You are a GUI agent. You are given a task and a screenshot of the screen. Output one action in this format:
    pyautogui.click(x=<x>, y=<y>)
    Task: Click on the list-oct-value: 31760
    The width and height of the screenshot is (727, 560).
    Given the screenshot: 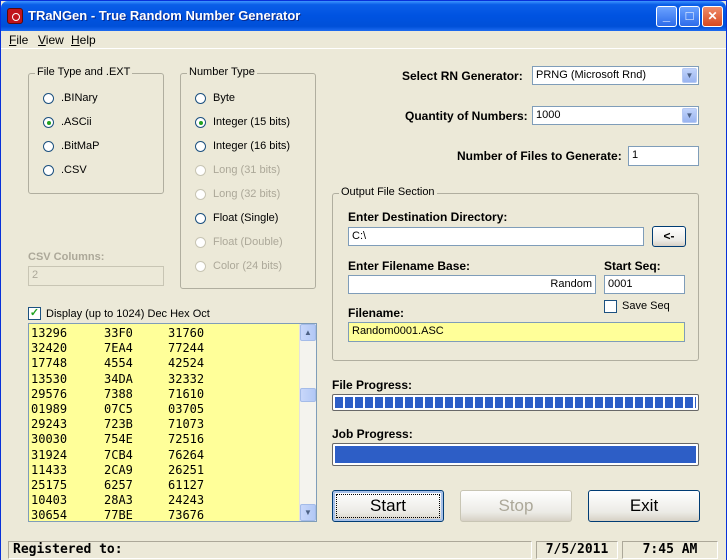 What is the action you would take?
    pyautogui.click(x=186, y=333)
    